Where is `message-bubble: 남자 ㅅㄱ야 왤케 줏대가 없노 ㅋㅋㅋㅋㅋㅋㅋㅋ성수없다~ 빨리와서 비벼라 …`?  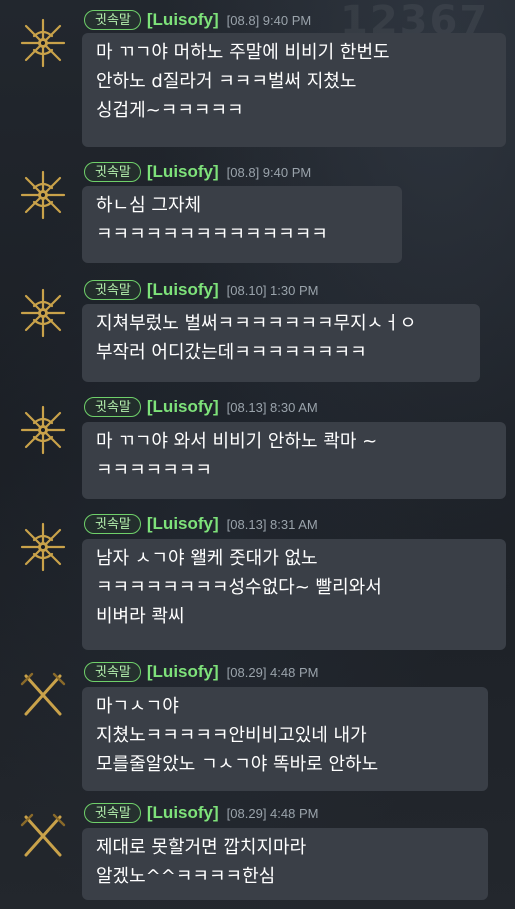
message-bubble: 남자 ㅅㄱ야 왤케 줏대가 없노 ㅋㅋㅋㅋㅋㅋㅋㅋ성수없다~ 빨리와서 비벼라 … is located at coordinates (294, 594).